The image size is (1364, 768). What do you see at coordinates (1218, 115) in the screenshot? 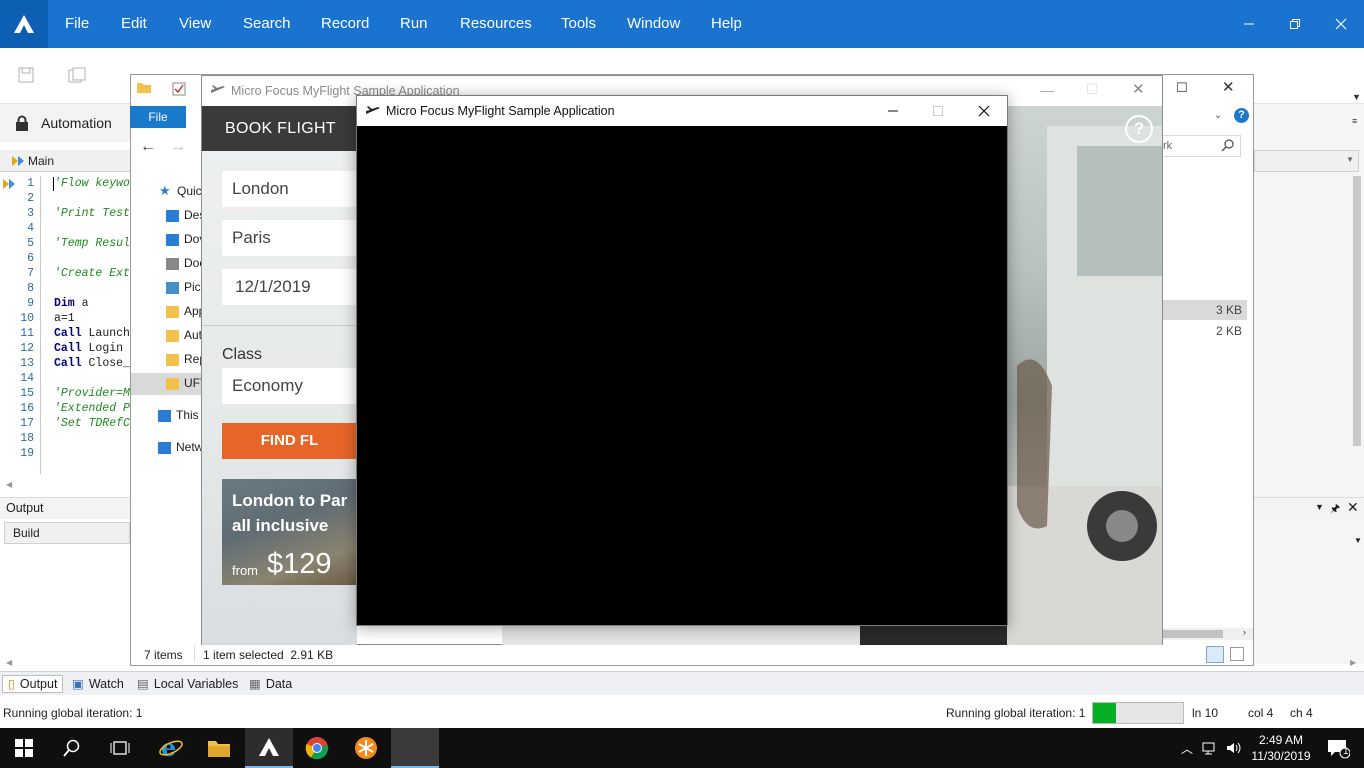
I see `ribbon-expand-icon: ⌄` at bounding box center [1218, 115].